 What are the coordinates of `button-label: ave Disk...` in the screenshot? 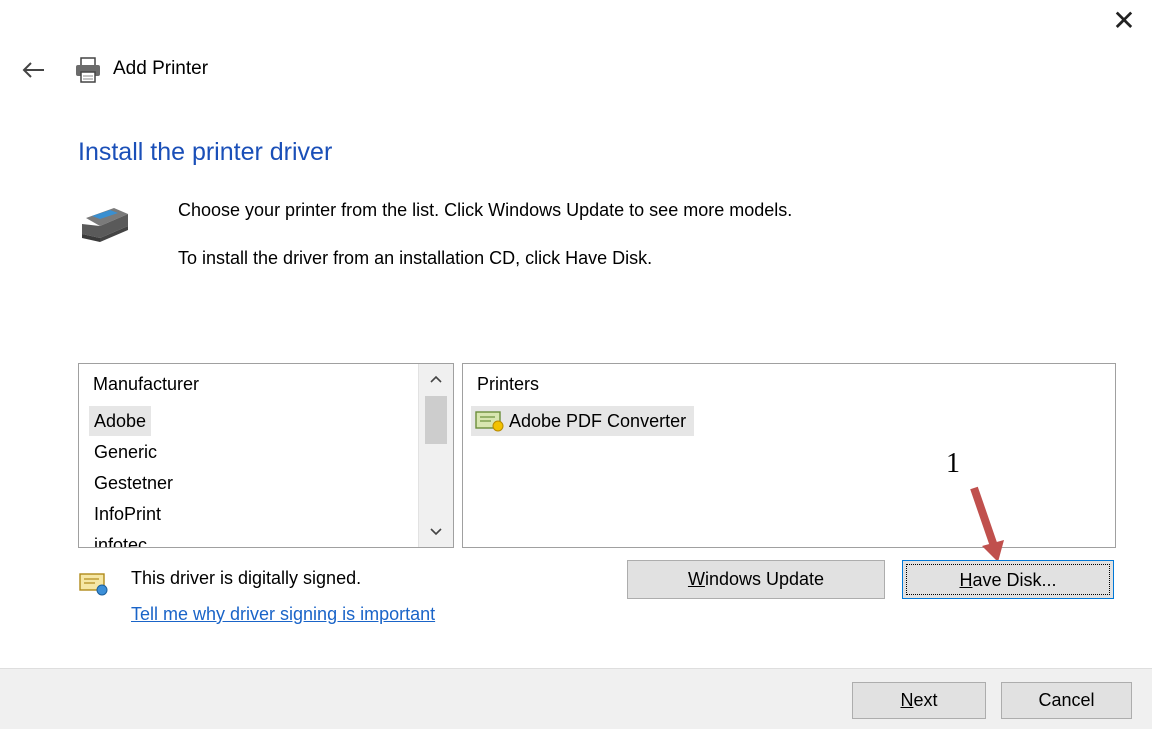 It's located at (1014, 580).